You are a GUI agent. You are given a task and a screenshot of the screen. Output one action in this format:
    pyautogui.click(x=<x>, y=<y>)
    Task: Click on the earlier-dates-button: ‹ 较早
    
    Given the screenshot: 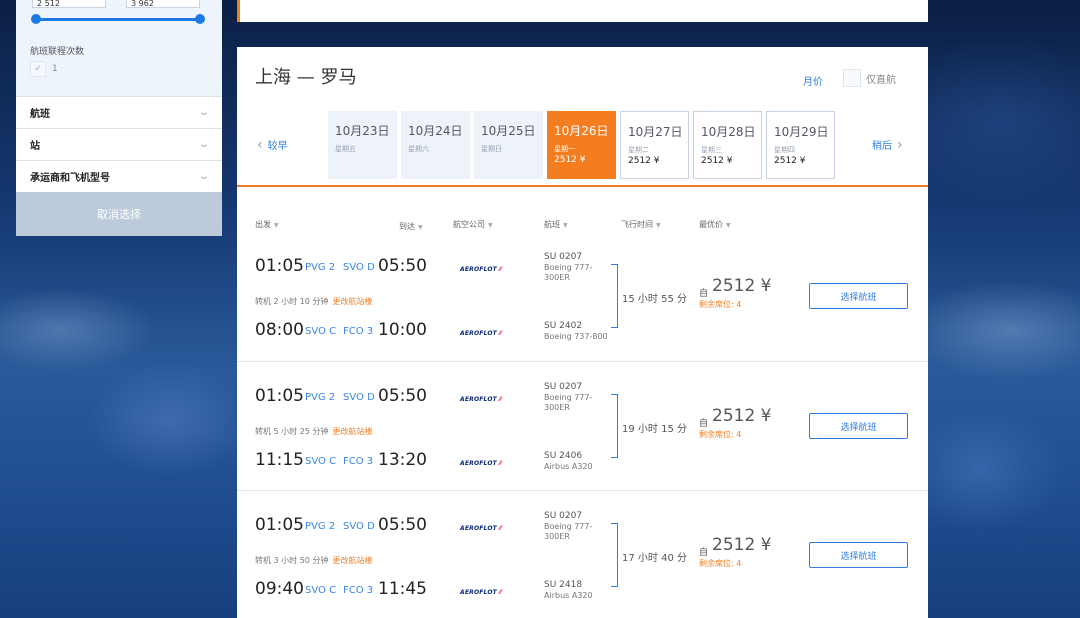 What is the action you would take?
    pyautogui.click(x=272, y=145)
    